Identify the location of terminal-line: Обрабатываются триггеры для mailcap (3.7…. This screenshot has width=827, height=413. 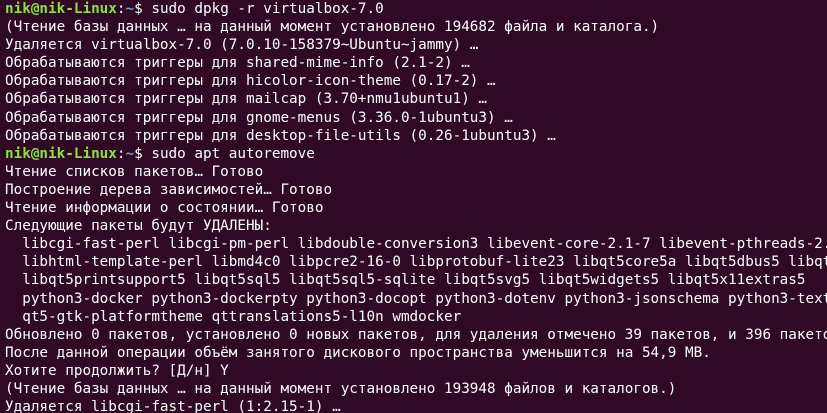
(246, 99).